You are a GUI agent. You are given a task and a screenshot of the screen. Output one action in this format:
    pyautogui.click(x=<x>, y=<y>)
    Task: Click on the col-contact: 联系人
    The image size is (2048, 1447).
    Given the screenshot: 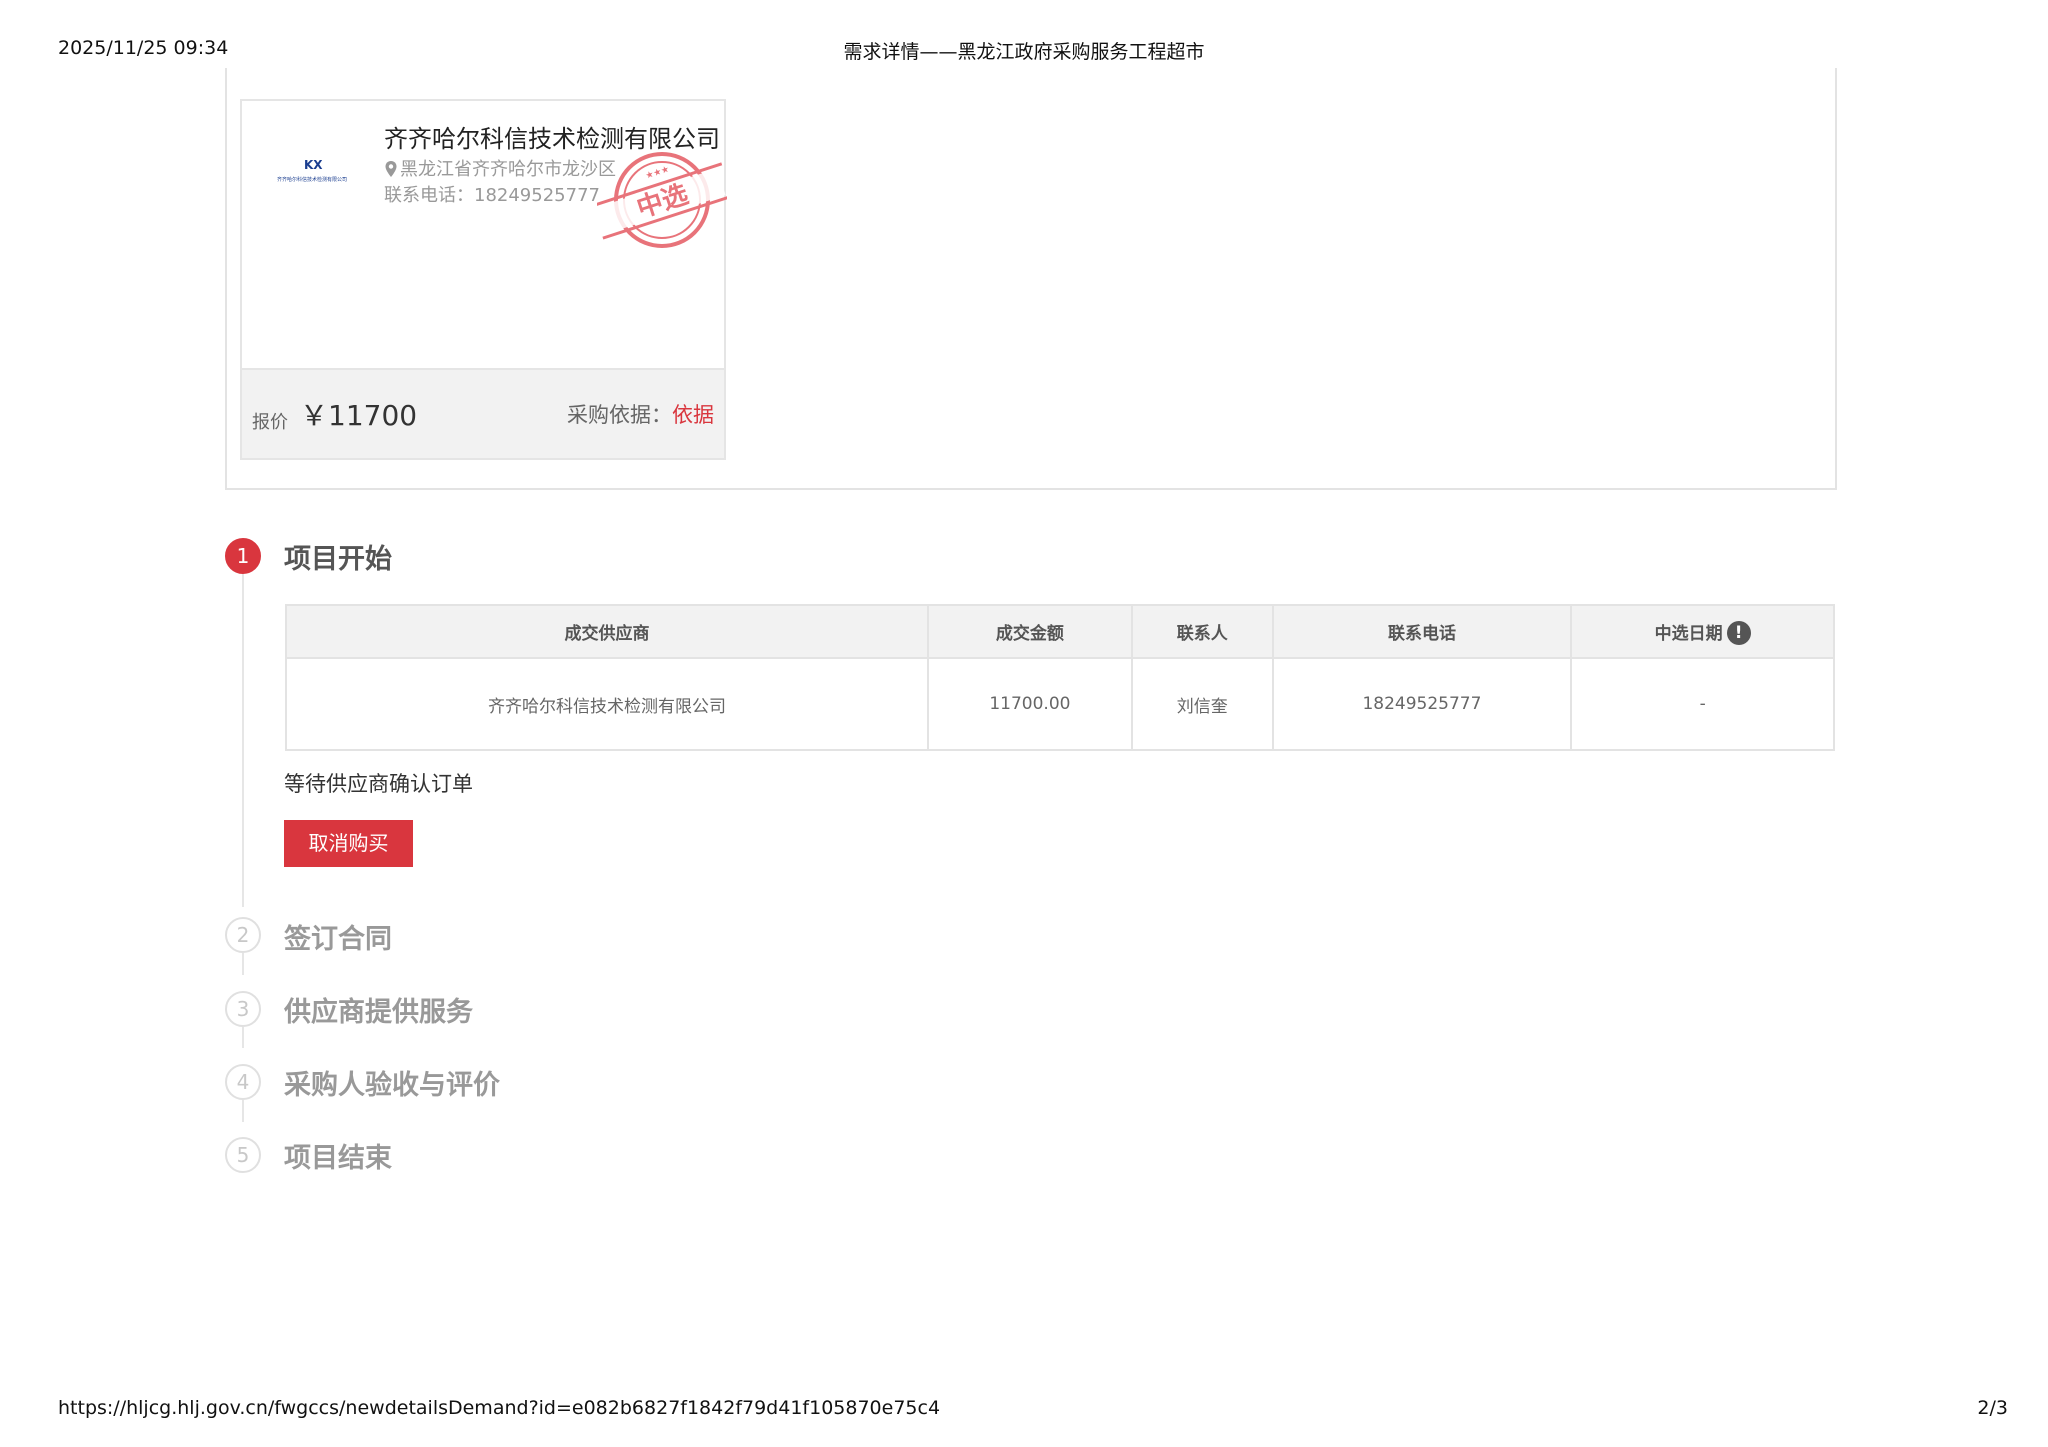 What is the action you would take?
    pyautogui.click(x=1202, y=631)
    